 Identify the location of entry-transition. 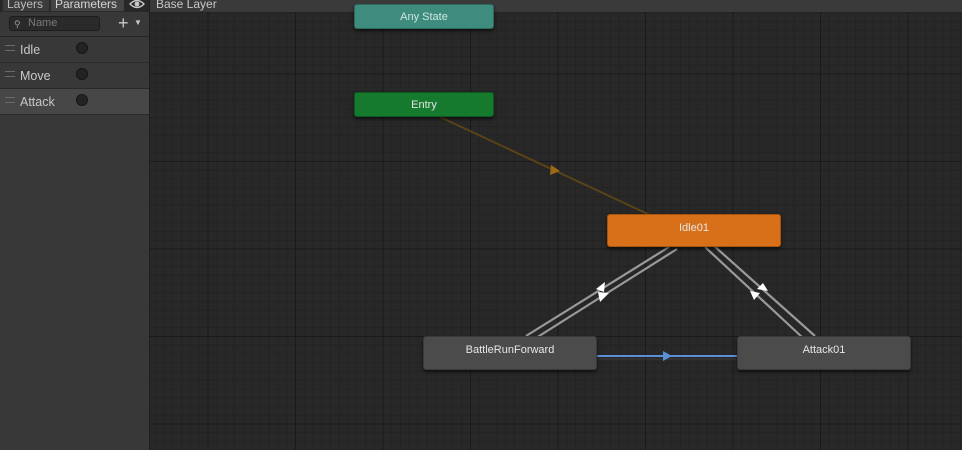
(545, 166).